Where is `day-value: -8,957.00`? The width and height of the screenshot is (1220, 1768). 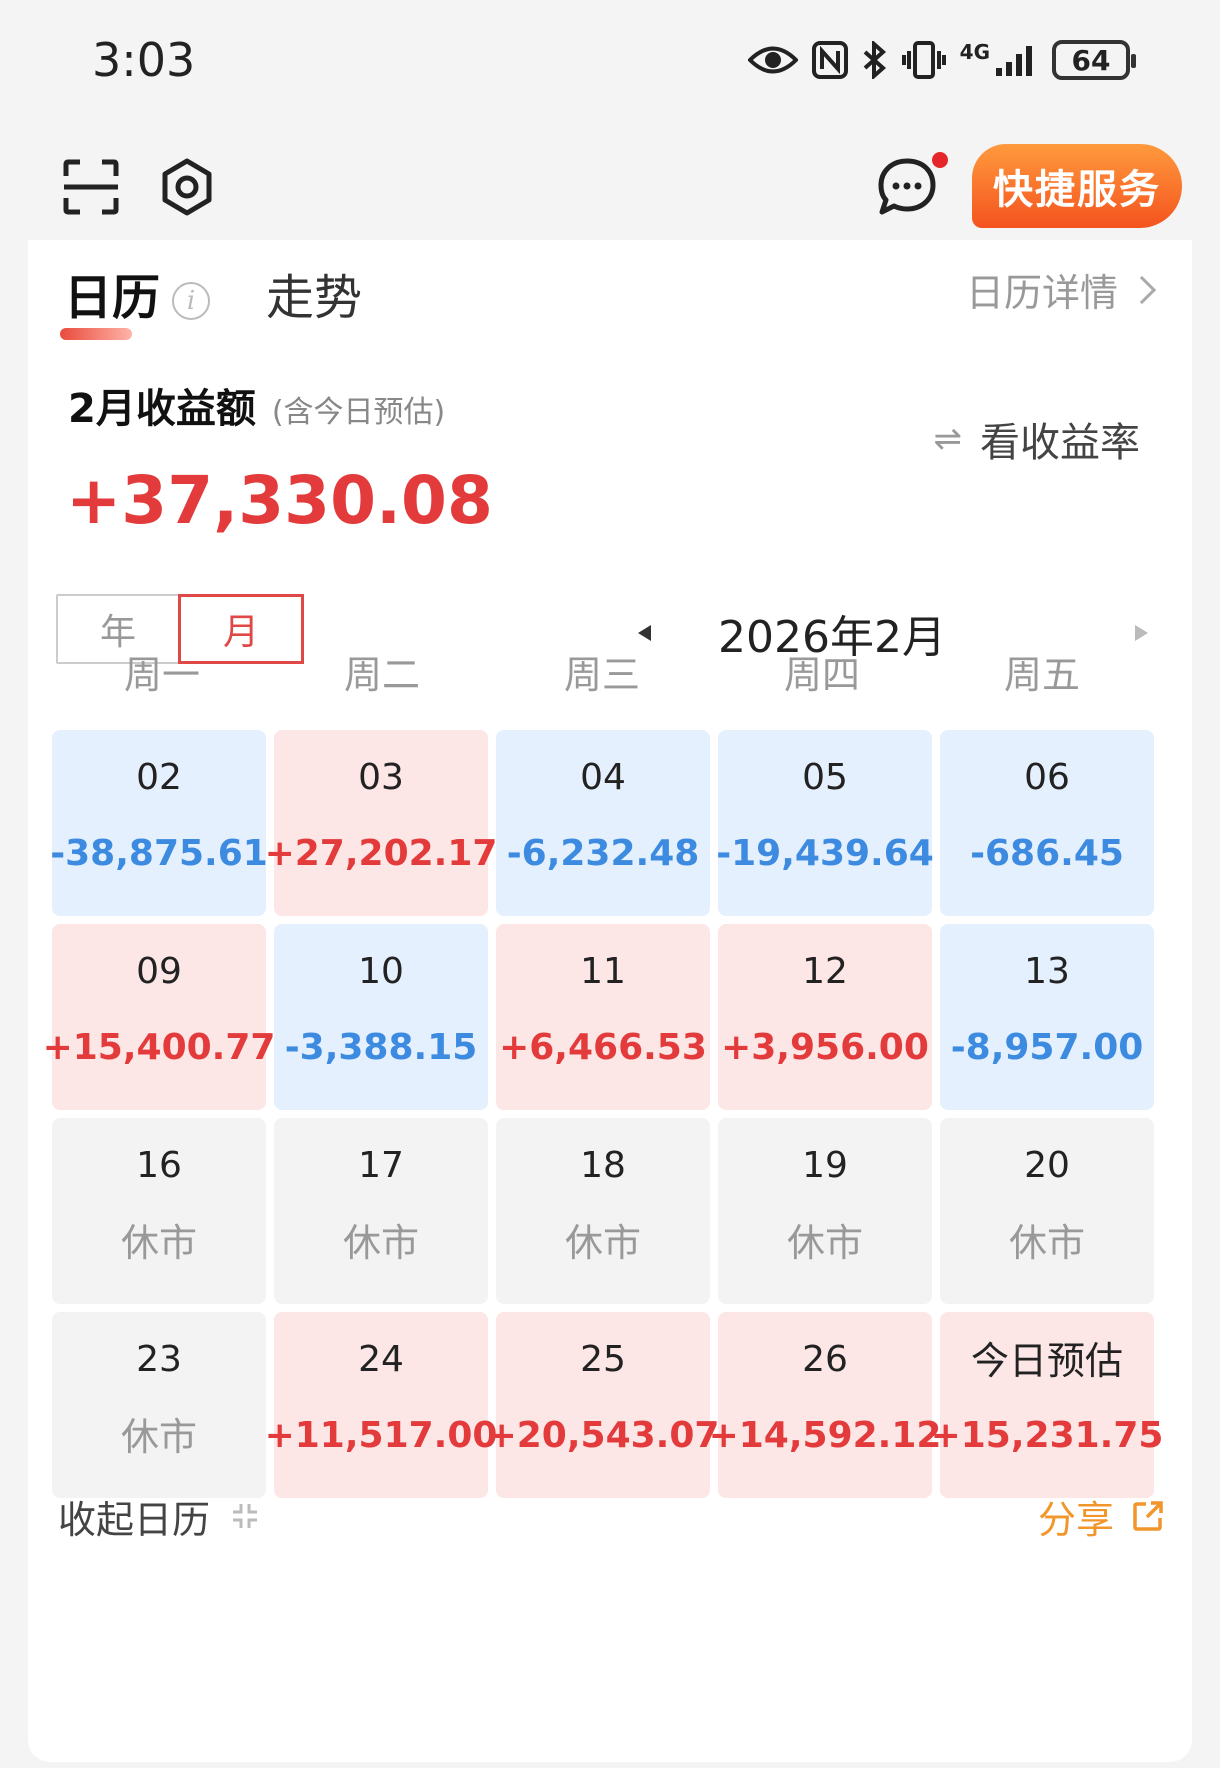
day-value: -8,957.00 is located at coordinates (1047, 1047).